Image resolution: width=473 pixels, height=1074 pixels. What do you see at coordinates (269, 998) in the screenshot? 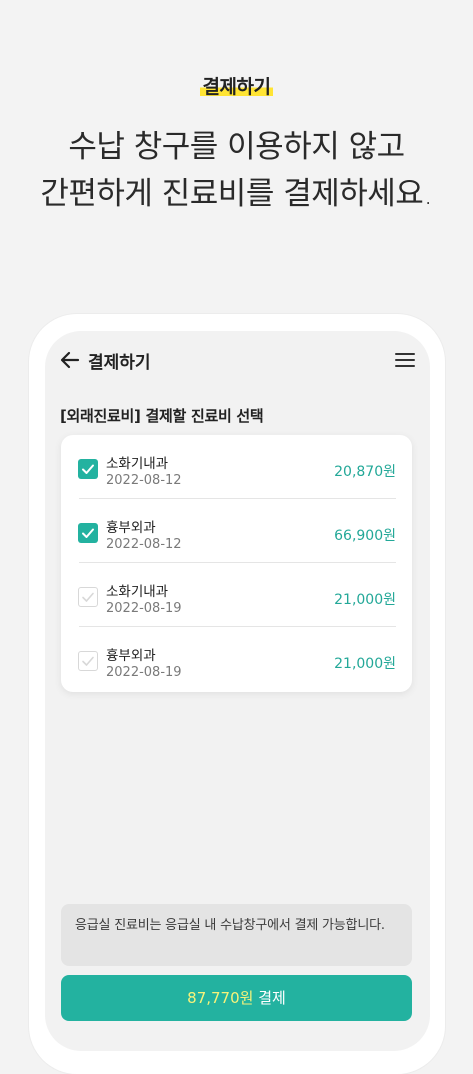
I see `pay-button-label: 결제` at bounding box center [269, 998].